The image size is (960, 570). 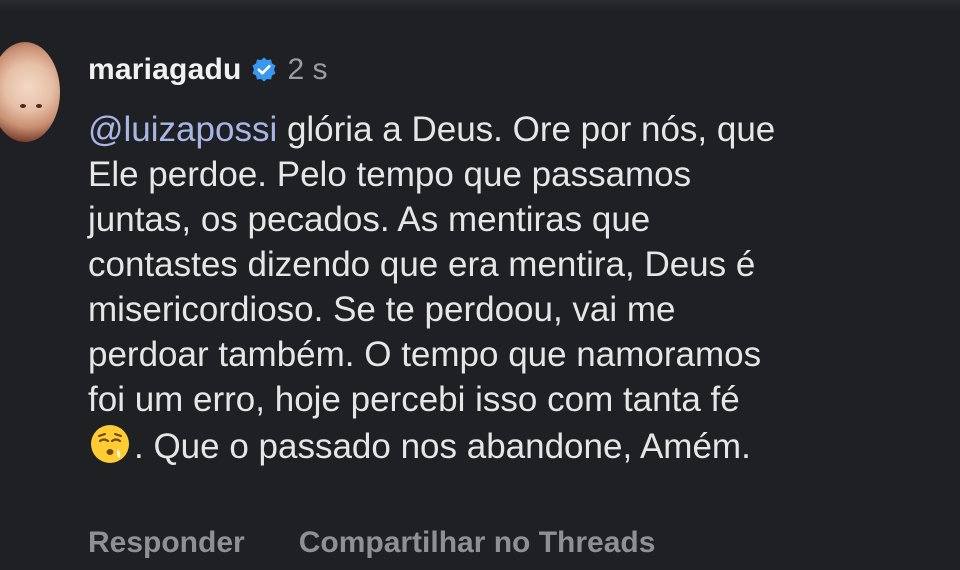 I want to click on comment-line: . Que o passado nos abandone, Amém., so click(x=522, y=444).